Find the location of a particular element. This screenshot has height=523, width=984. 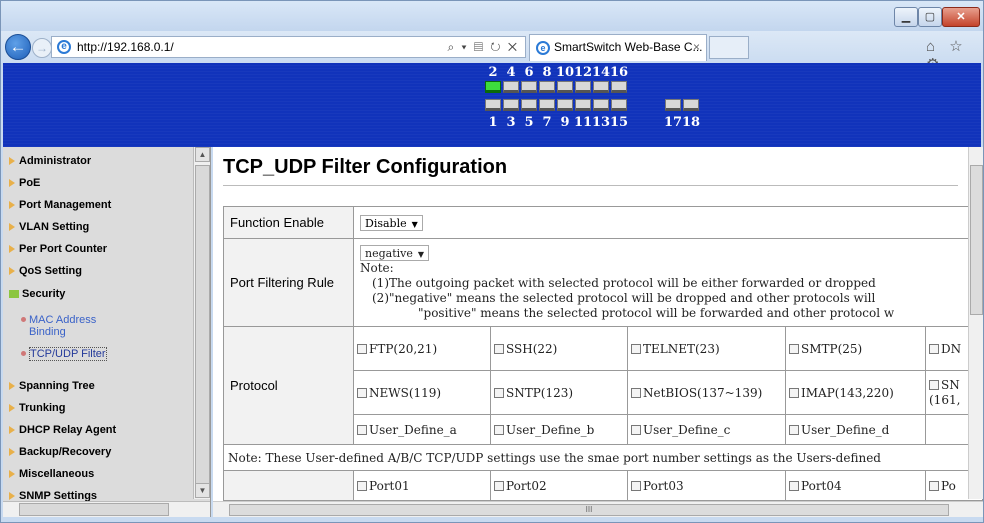

sidebar-item-qos-setting: QoS Setting is located at coordinates (45, 271).